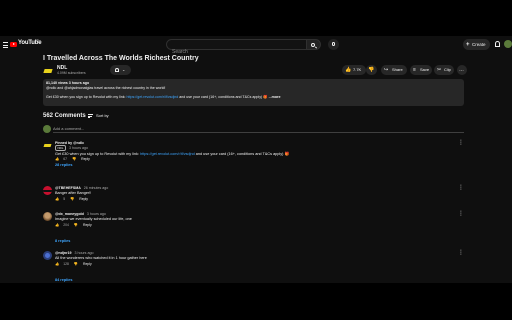  What do you see at coordinates (256, 301) in the screenshot?
I see `bottom-letterbox` at bounding box center [256, 301].